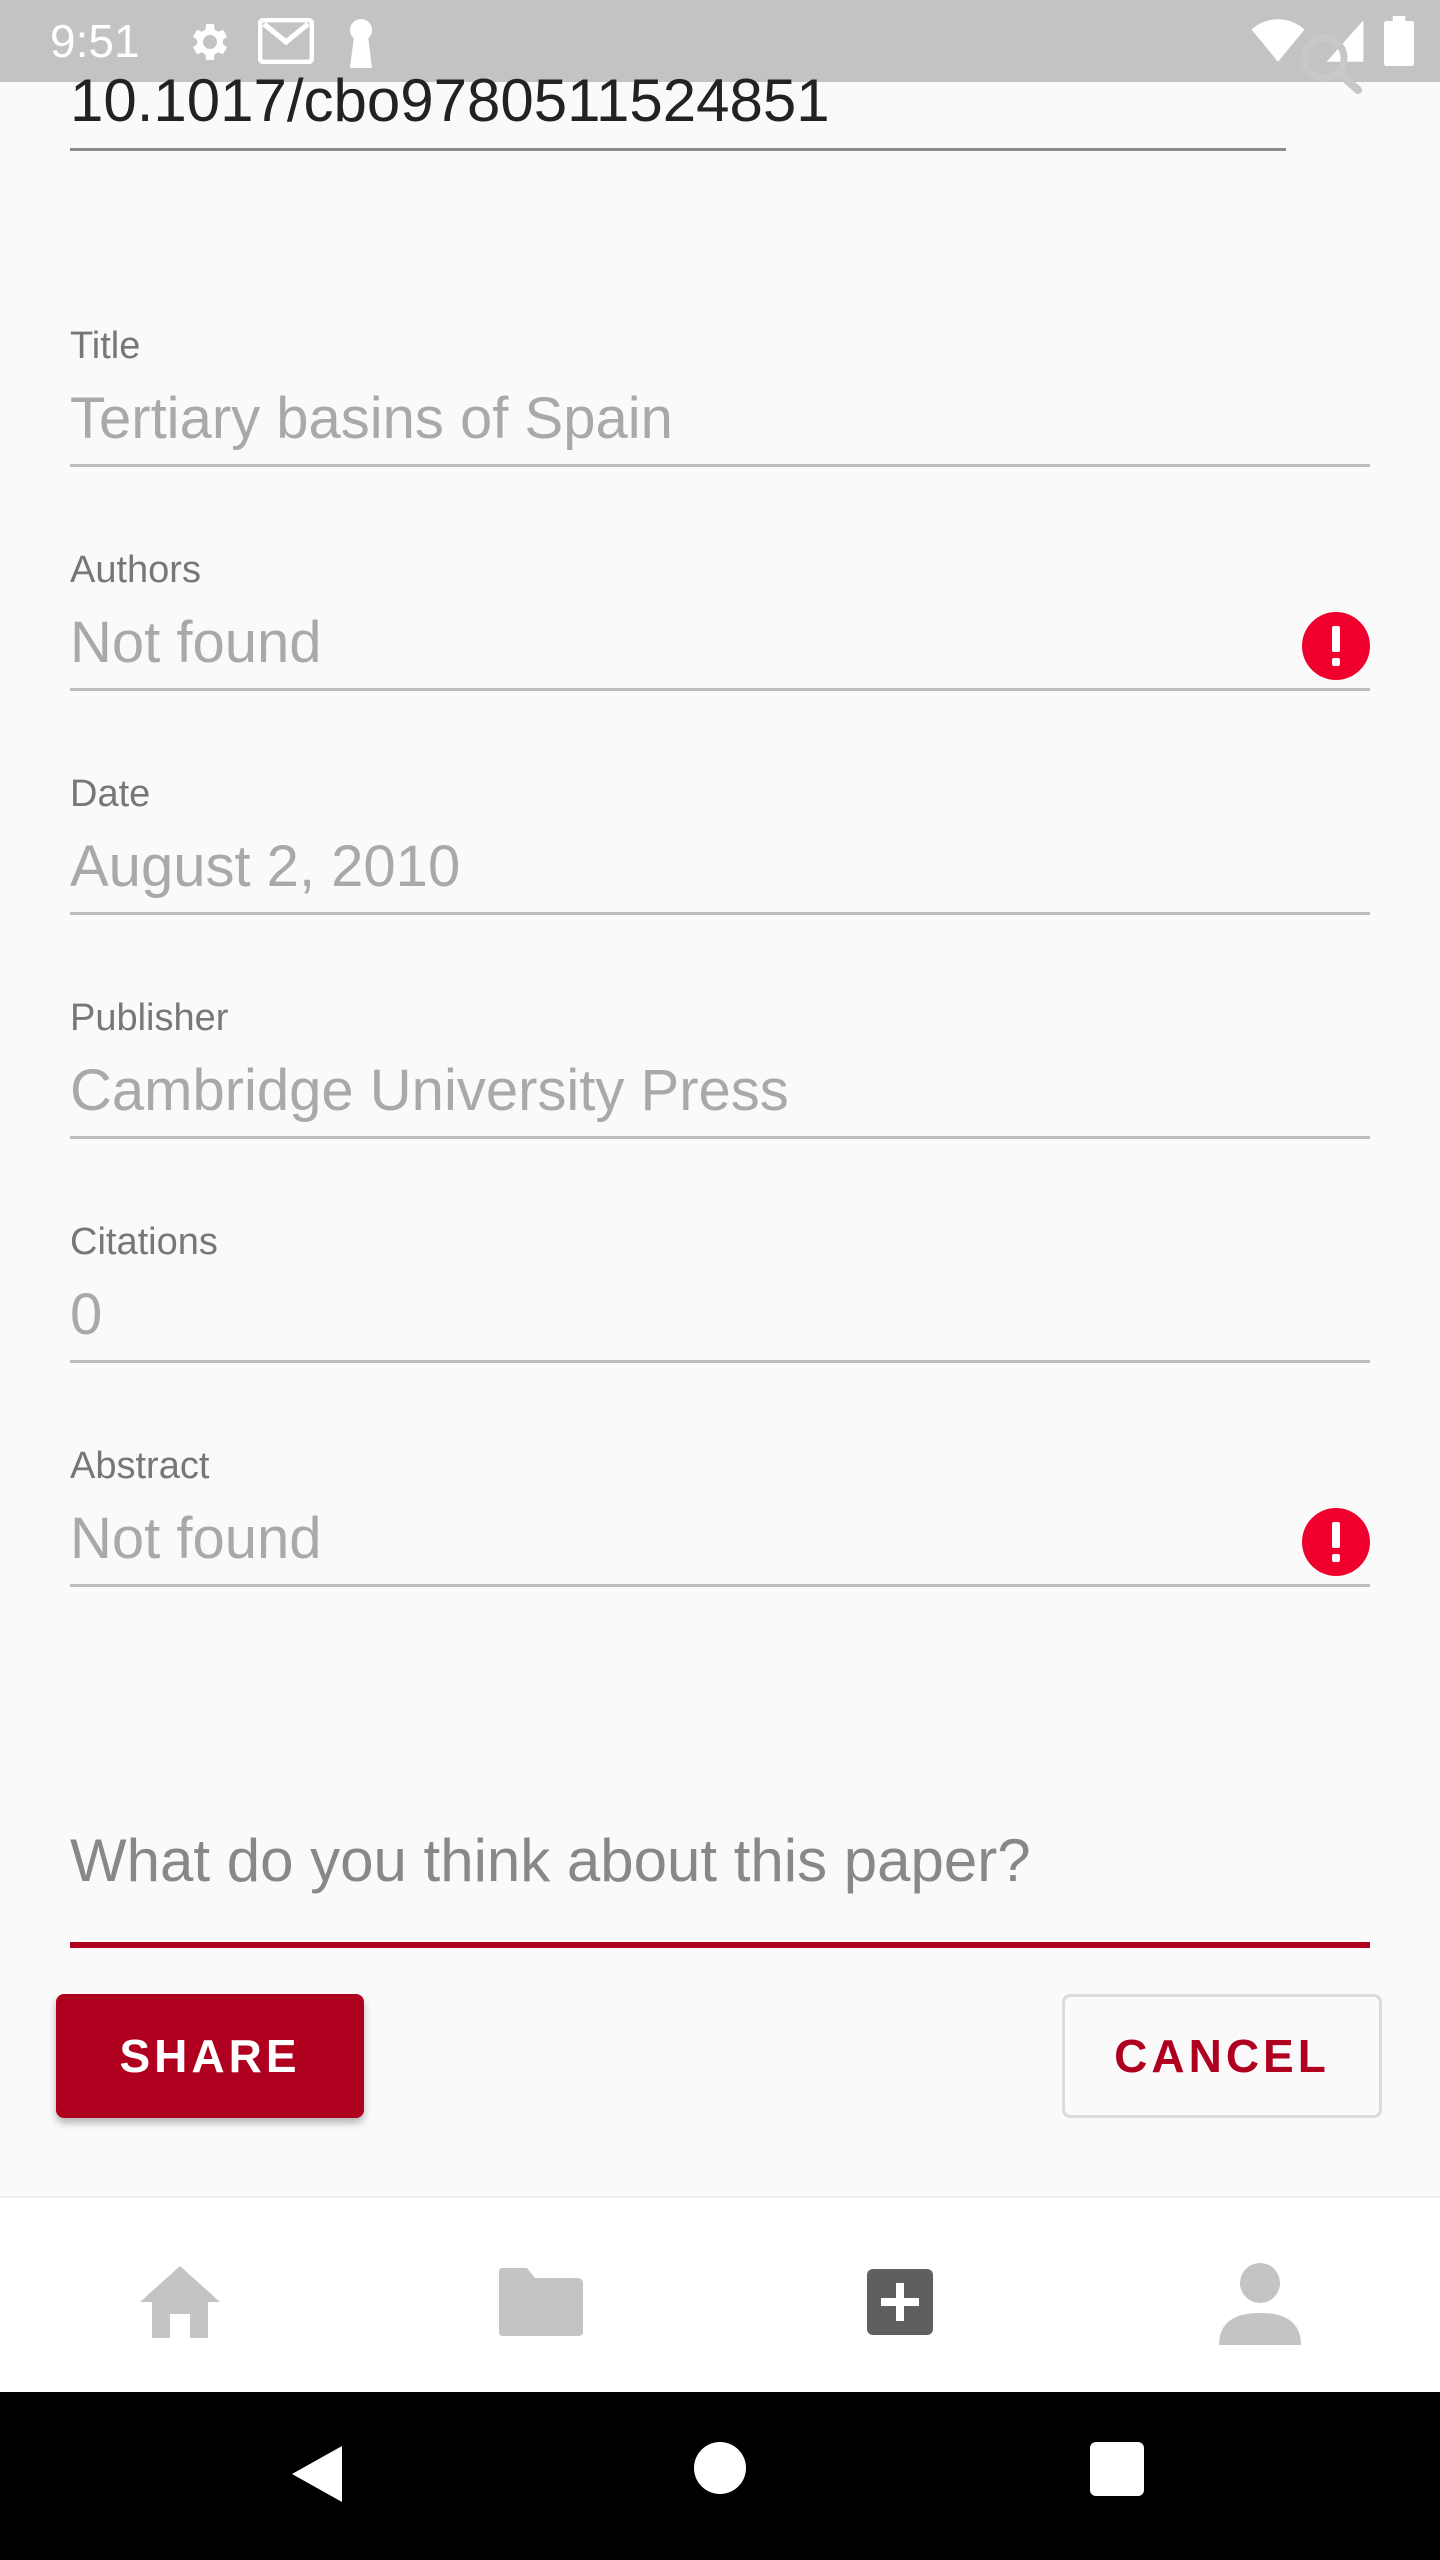  I want to click on title-underline, so click(720, 465).